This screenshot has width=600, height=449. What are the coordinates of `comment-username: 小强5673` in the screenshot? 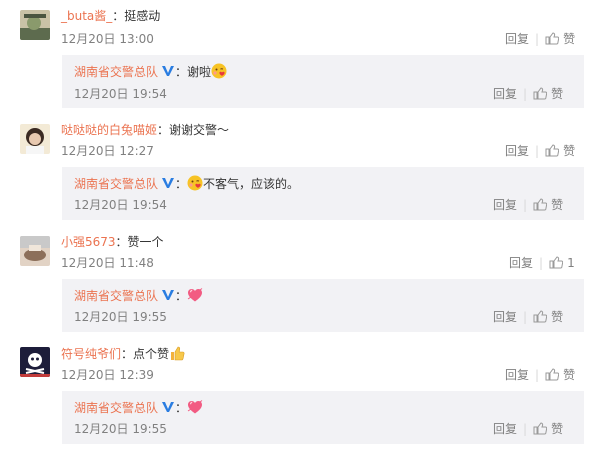 It's located at (88, 242).